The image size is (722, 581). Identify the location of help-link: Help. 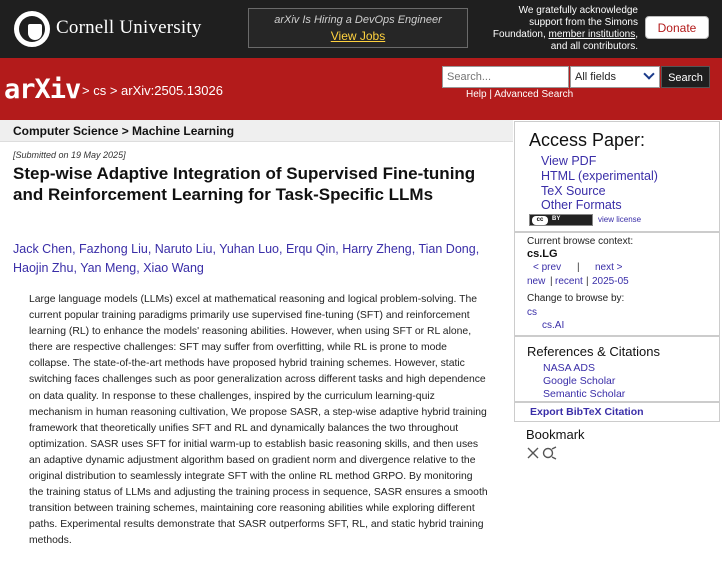
(476, 94).